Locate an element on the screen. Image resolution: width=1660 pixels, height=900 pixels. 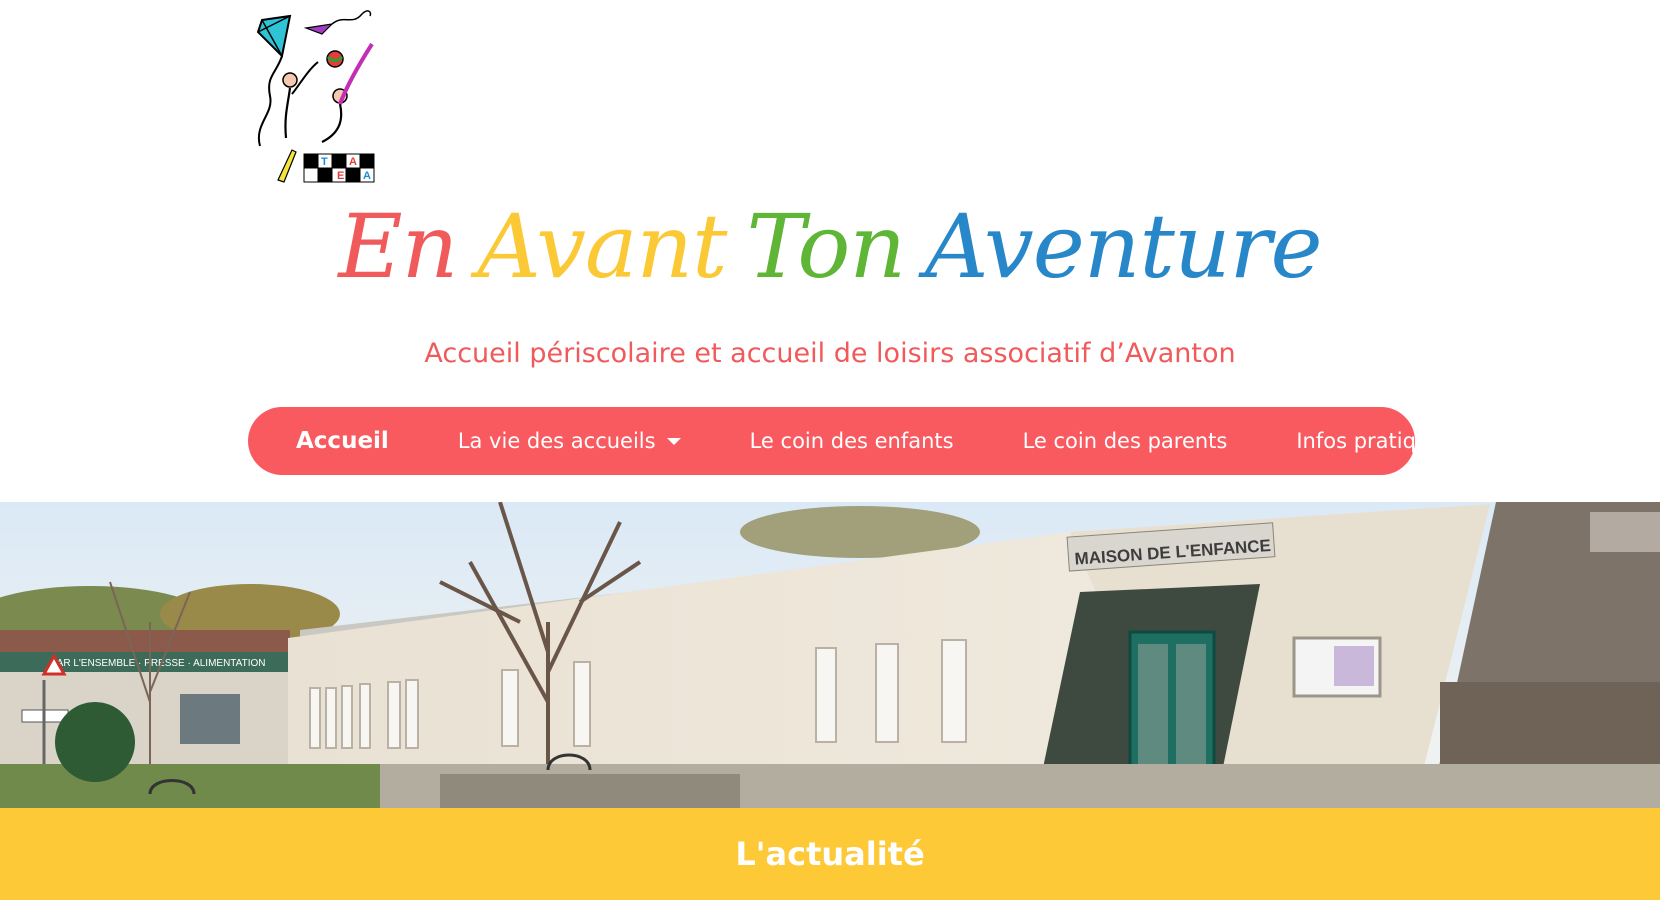
svg-text: E is located at coordinates (340, 176).